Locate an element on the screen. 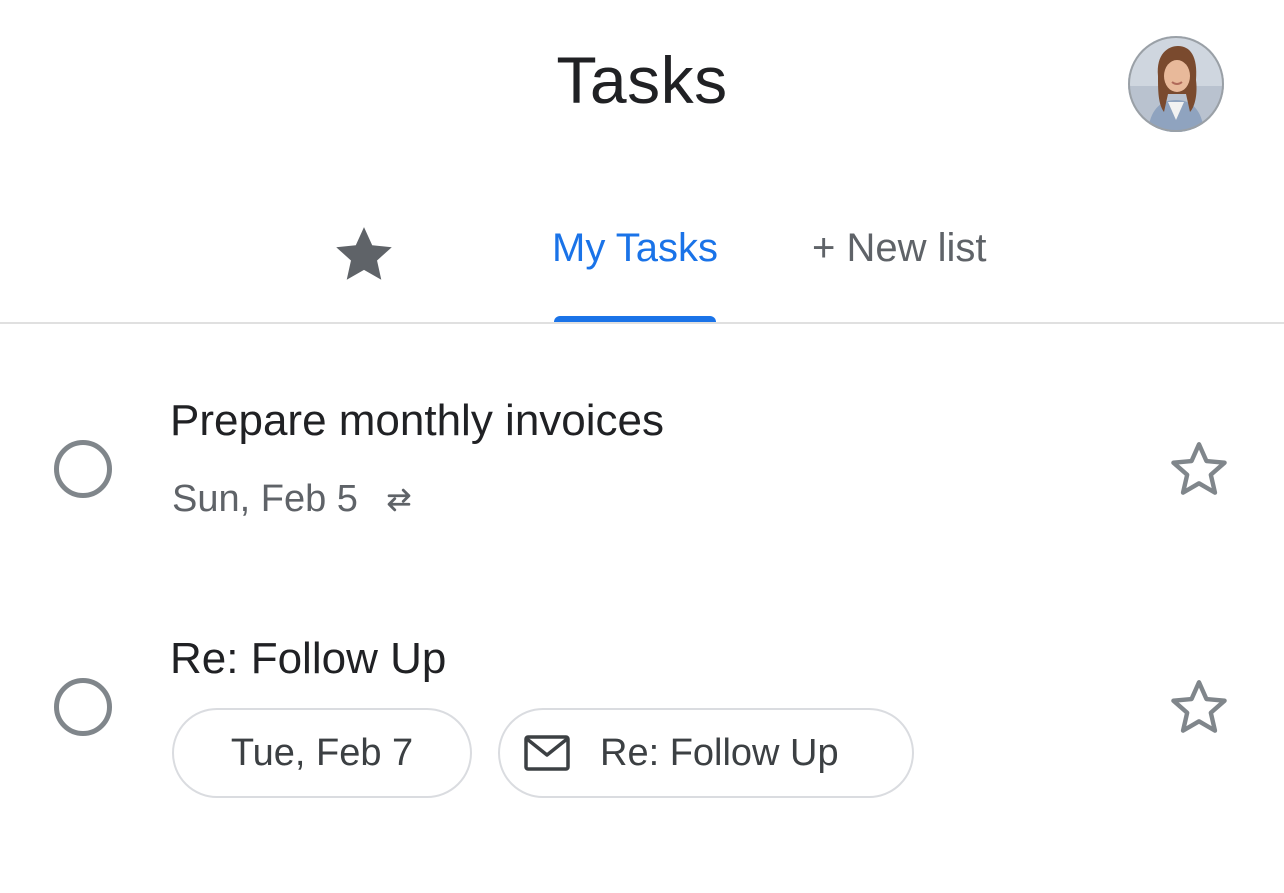 This screenshot has width=1284, height=893. task-due-date: Sun, Feb 5 is located at coordinates (294, 499).